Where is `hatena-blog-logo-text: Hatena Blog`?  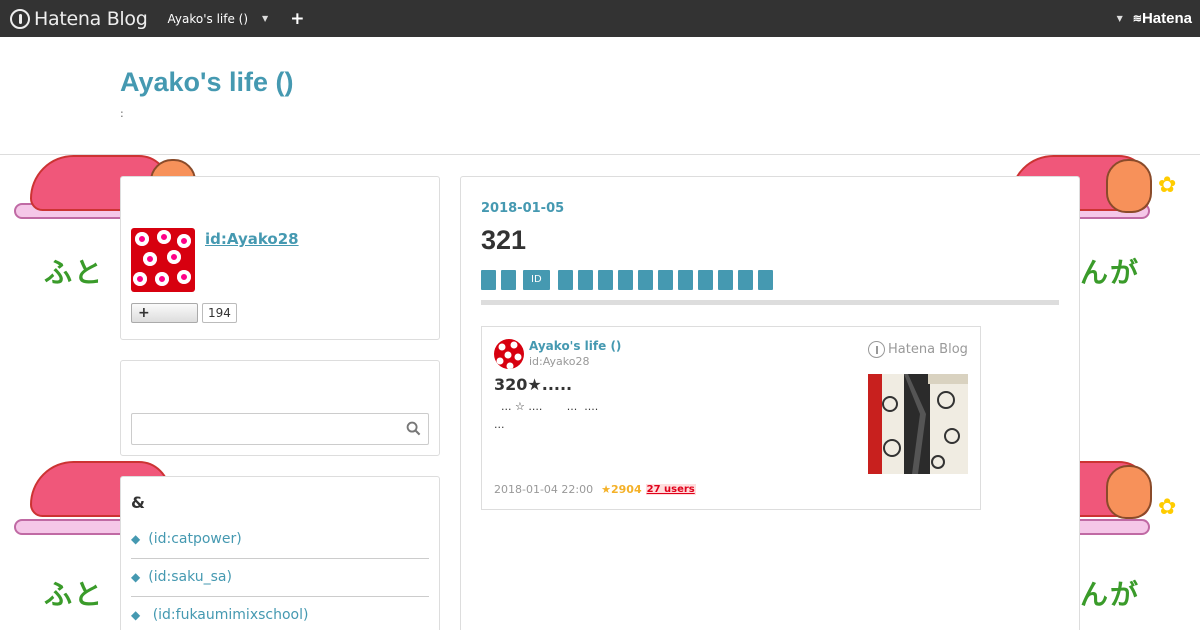
hatena-blog-logo-text: Hatena Blog is located at coordinates (91, 18).